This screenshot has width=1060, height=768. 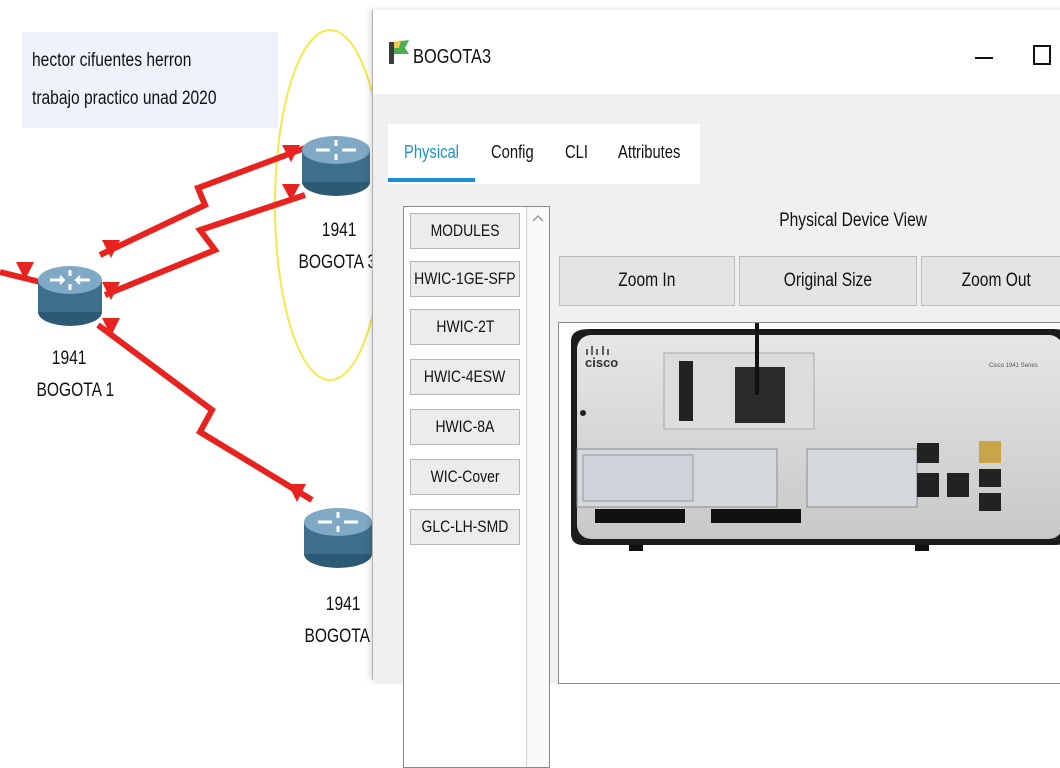 I want to click on minimize-icon, so click(x=984, y=55).